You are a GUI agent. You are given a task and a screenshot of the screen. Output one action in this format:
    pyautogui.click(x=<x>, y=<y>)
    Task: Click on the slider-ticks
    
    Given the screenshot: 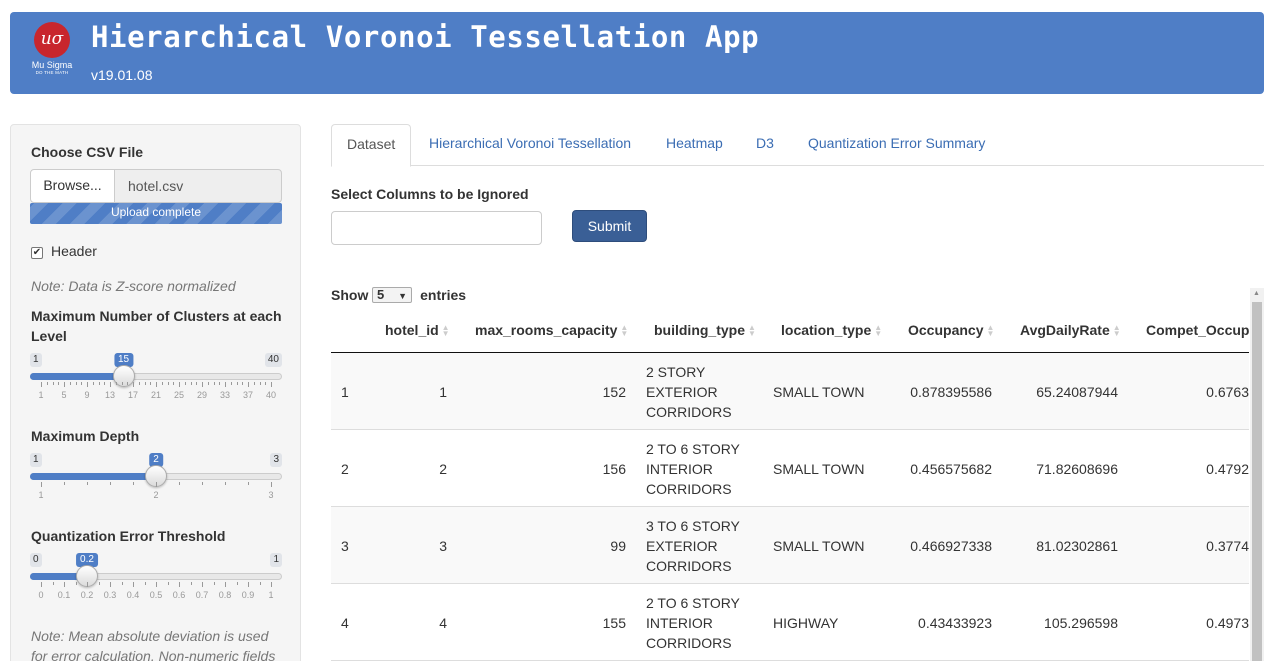 What is the action you would take?
    pyautogui.click(x=156, y=585)
    